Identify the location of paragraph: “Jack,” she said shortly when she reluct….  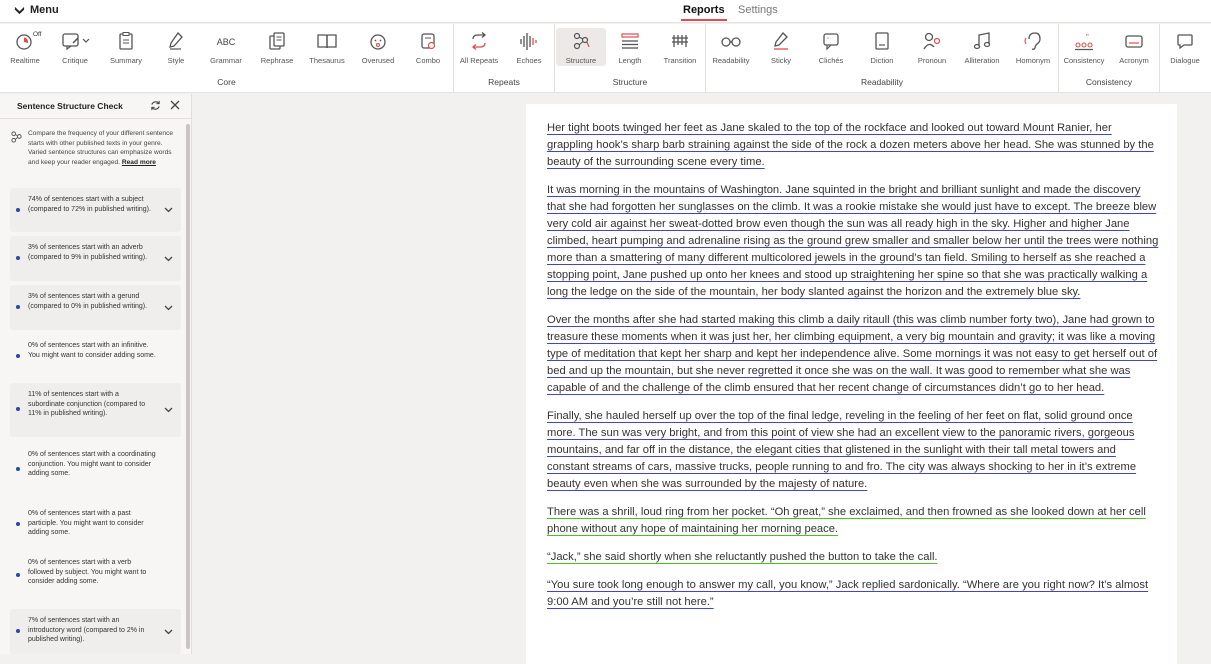
(853, 557).